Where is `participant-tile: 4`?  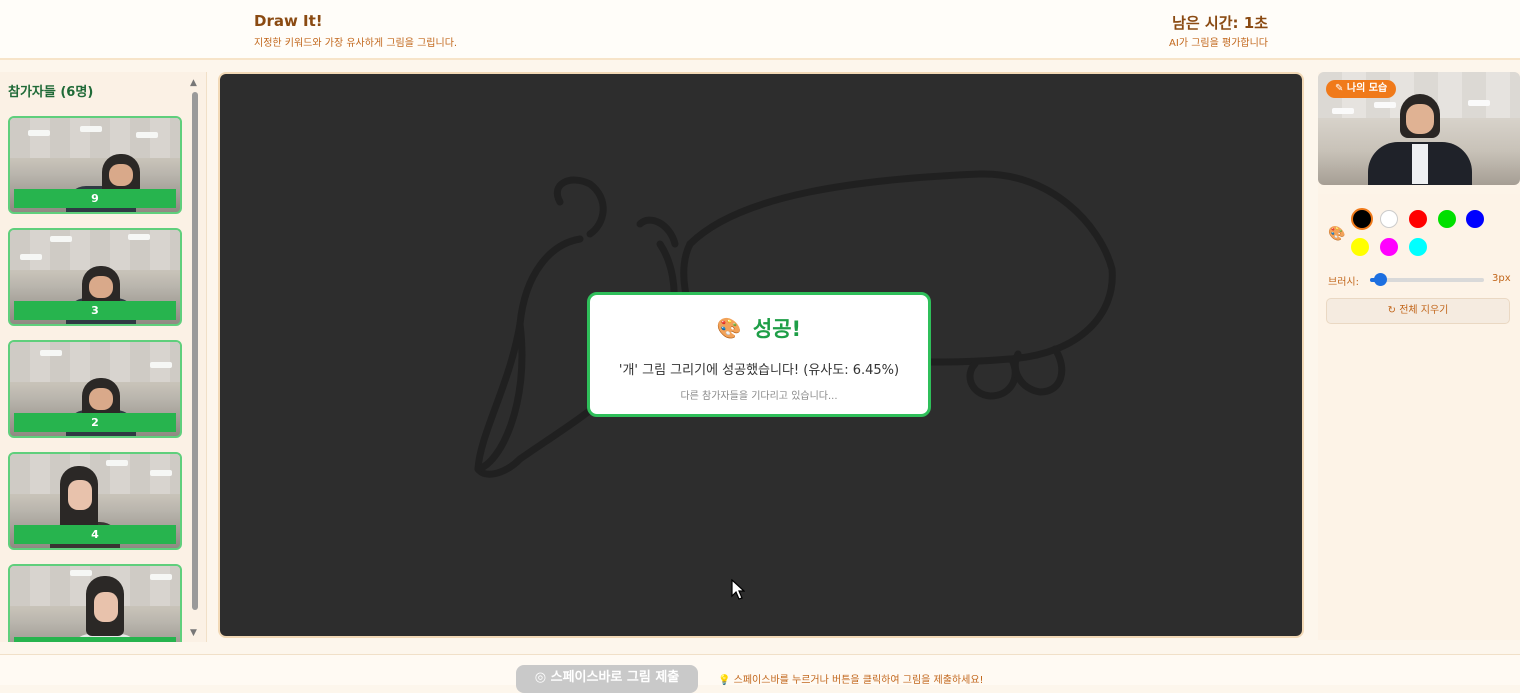
participant-tile: 4 is located at coordinates (95, 501).